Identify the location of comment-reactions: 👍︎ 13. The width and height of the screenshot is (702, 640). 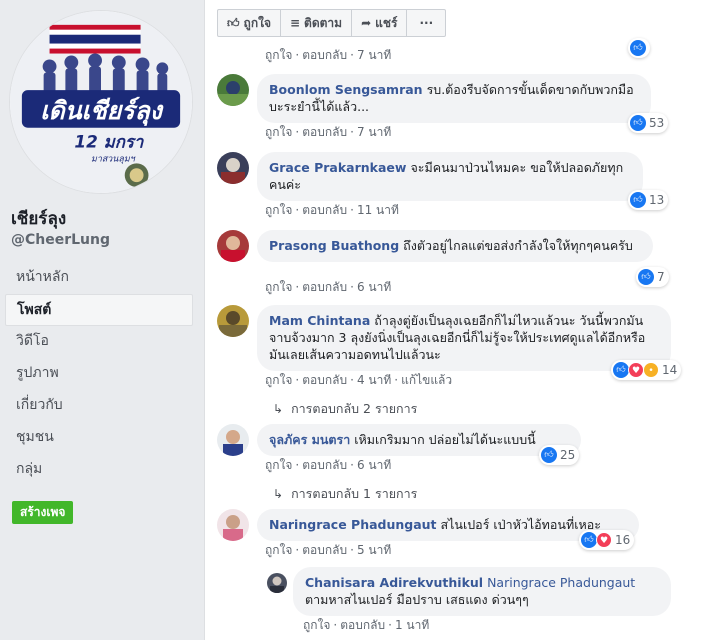
(648, 200).